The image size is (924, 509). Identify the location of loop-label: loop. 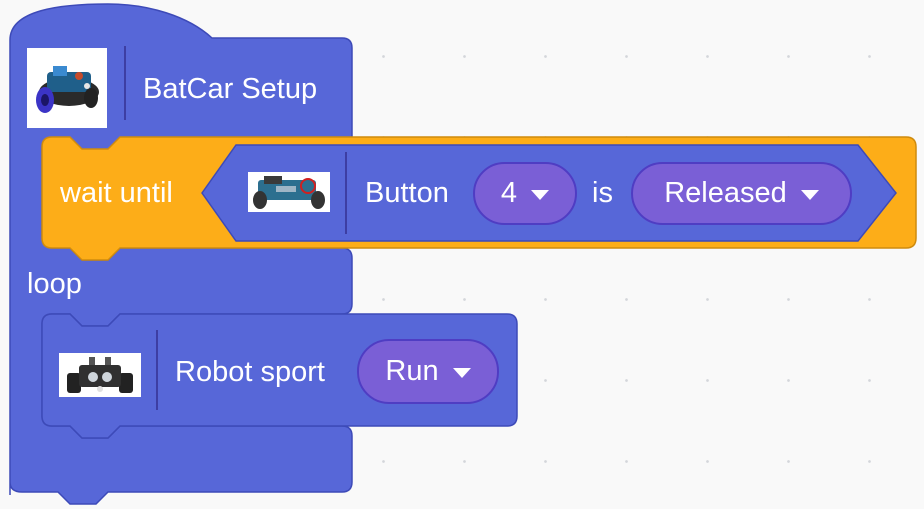
(54, 284).